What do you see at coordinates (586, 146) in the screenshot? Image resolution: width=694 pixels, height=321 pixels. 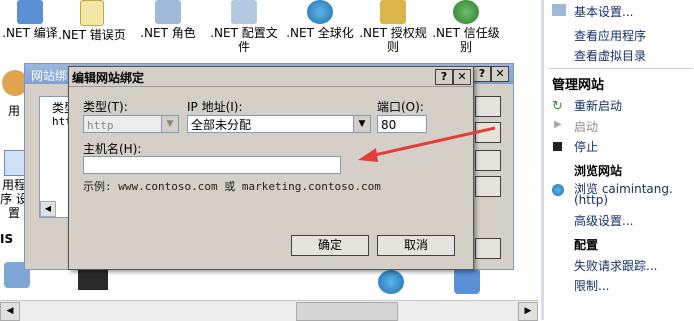 I see `action-stop: 停止` at bounding box center [586, 146].